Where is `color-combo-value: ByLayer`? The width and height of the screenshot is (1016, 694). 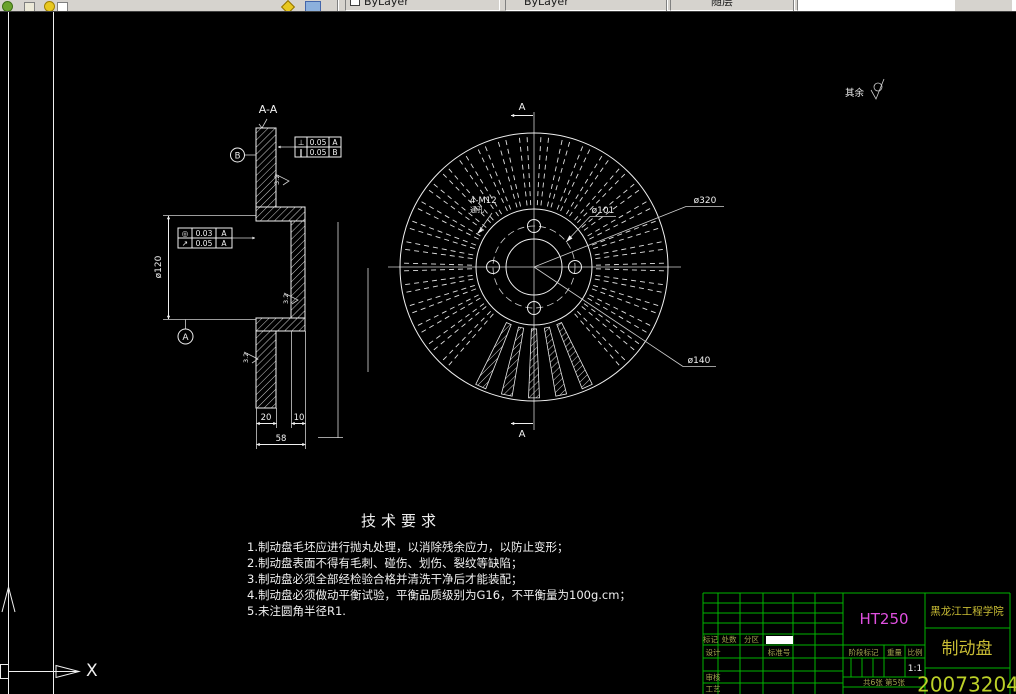 color-combo-value: ByLayer is located at coordinates (546, 4).